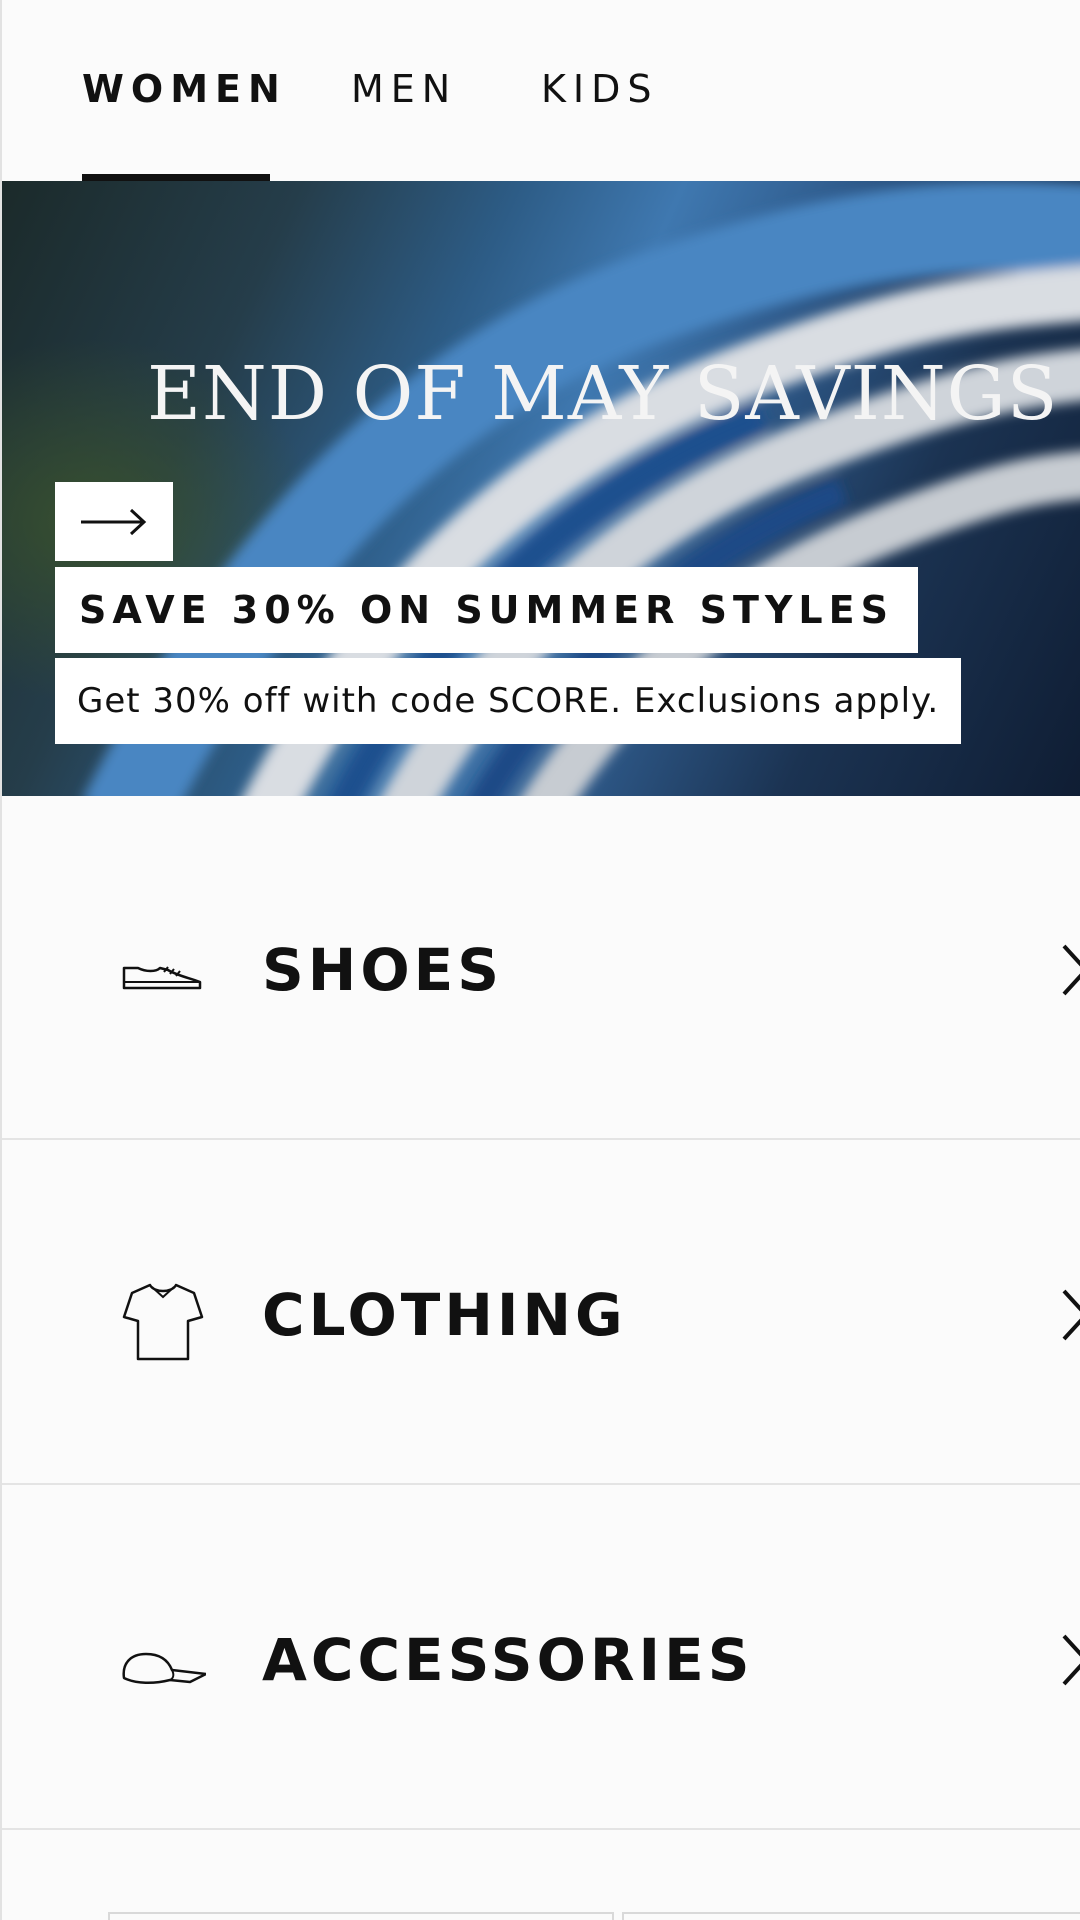  Describe the element at coordinates (541, 1876) in the screenshot. I see `bottom-content-area` at that location.